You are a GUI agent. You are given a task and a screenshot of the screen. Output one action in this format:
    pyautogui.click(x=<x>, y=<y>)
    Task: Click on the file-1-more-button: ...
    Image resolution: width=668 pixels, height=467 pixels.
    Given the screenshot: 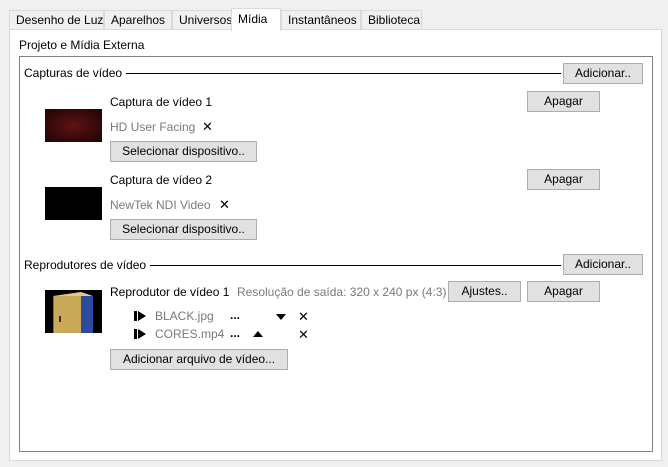 What is the action you would take?
    pyautogui.click(x=235, y=315)
    